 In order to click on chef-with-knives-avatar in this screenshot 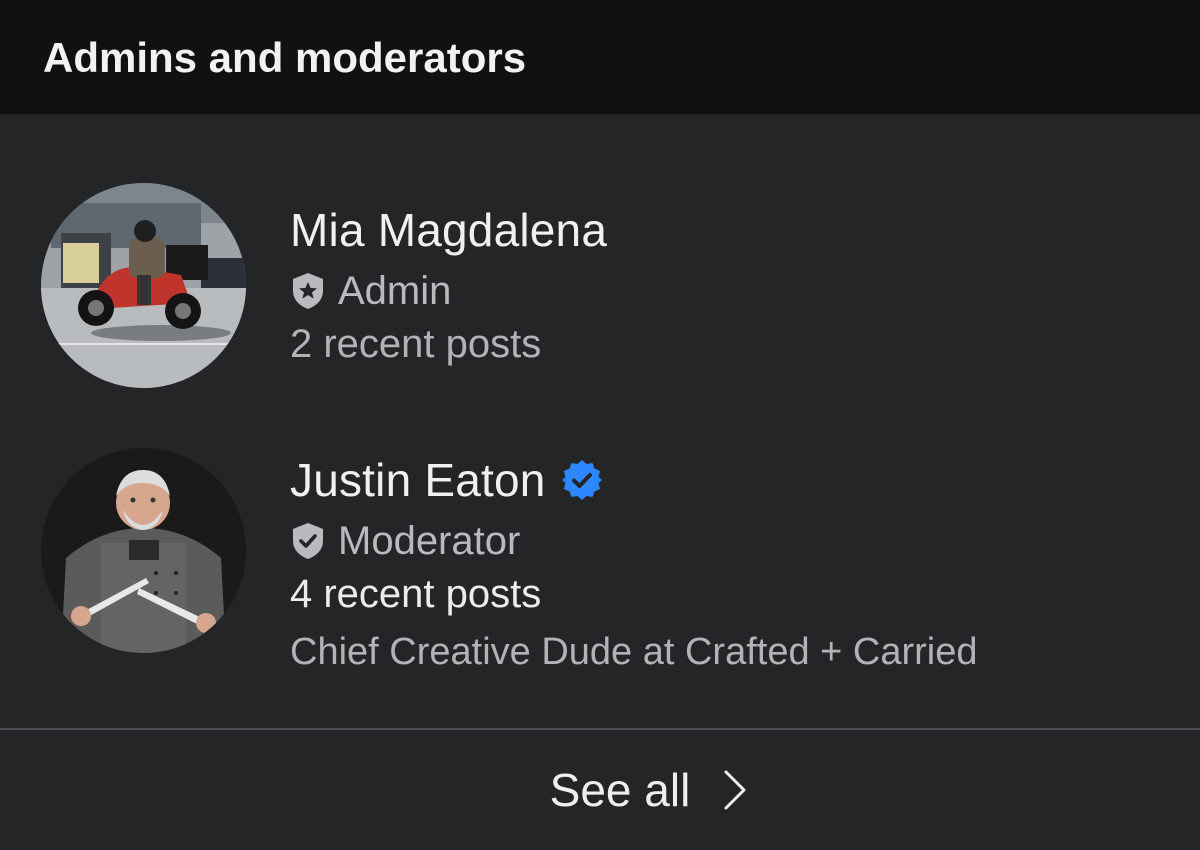, I will do `click(143, 550)`.